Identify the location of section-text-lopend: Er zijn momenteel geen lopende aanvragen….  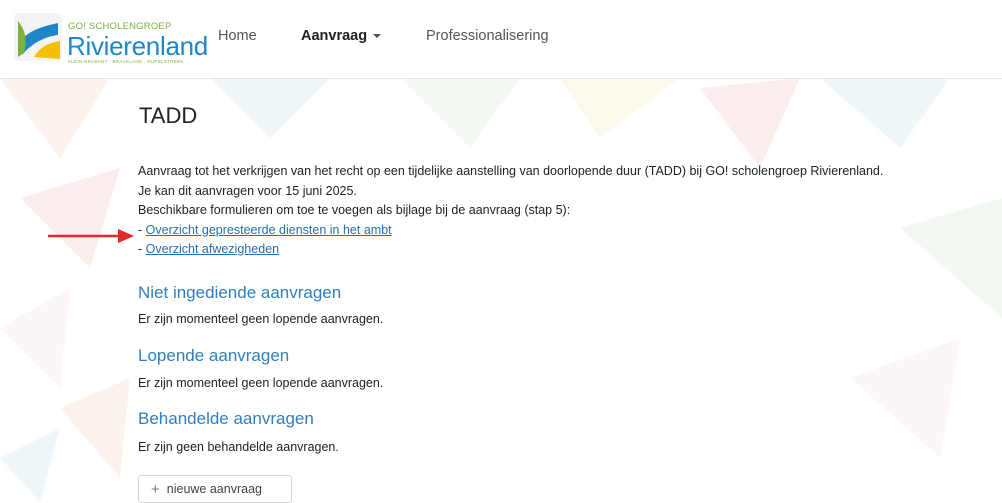
(261, 383).